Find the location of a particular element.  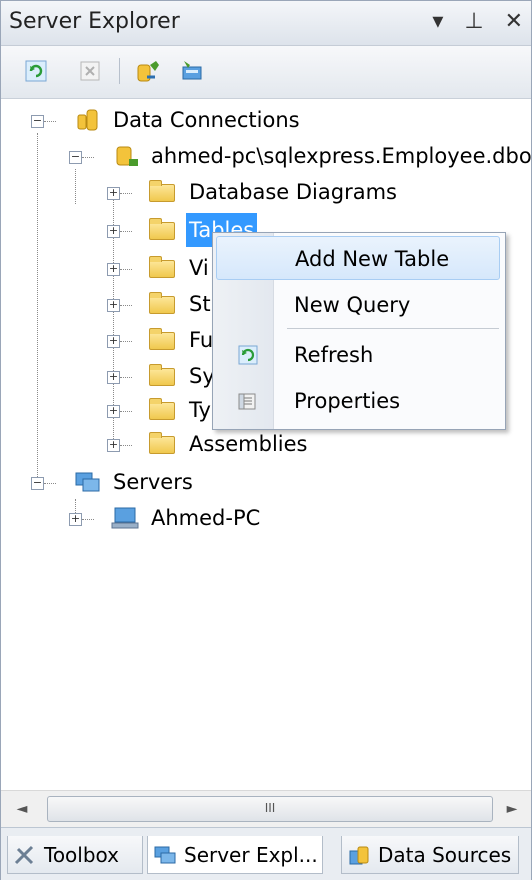

title-buttons: ▾ ⊥ ✕ is located at coordinates (470, 21).